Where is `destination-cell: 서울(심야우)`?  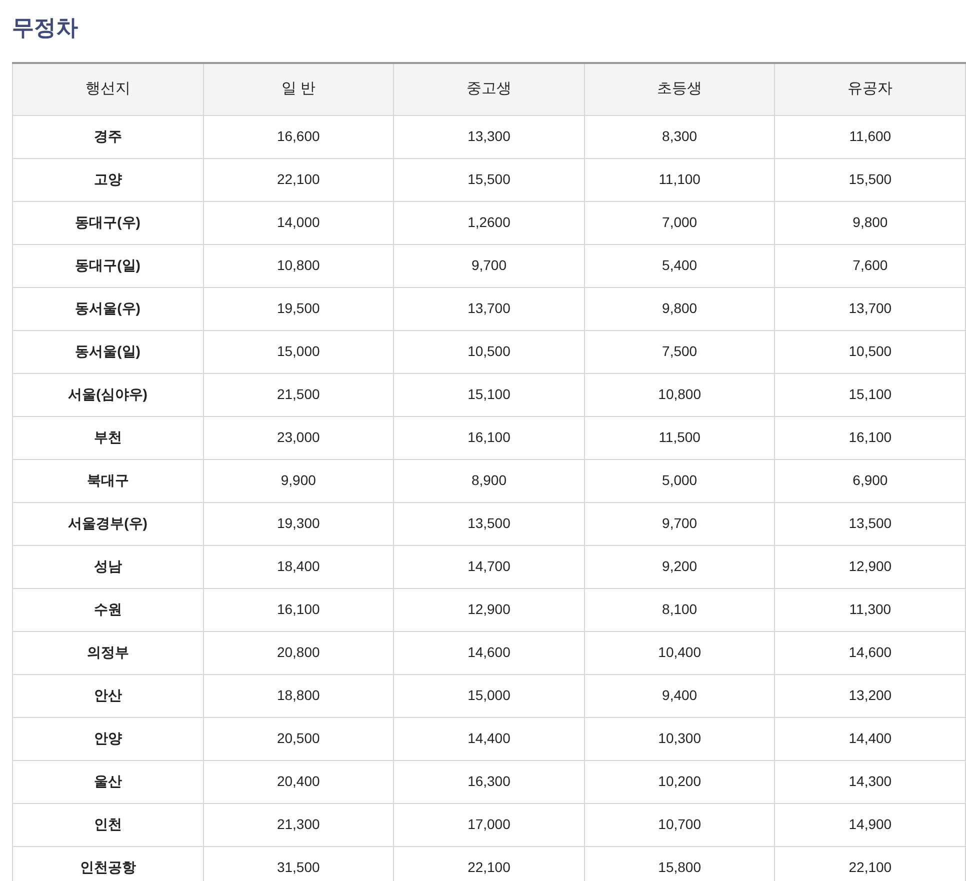
destination-cell: 서울(심야우) is located at coordinates (108, 394).